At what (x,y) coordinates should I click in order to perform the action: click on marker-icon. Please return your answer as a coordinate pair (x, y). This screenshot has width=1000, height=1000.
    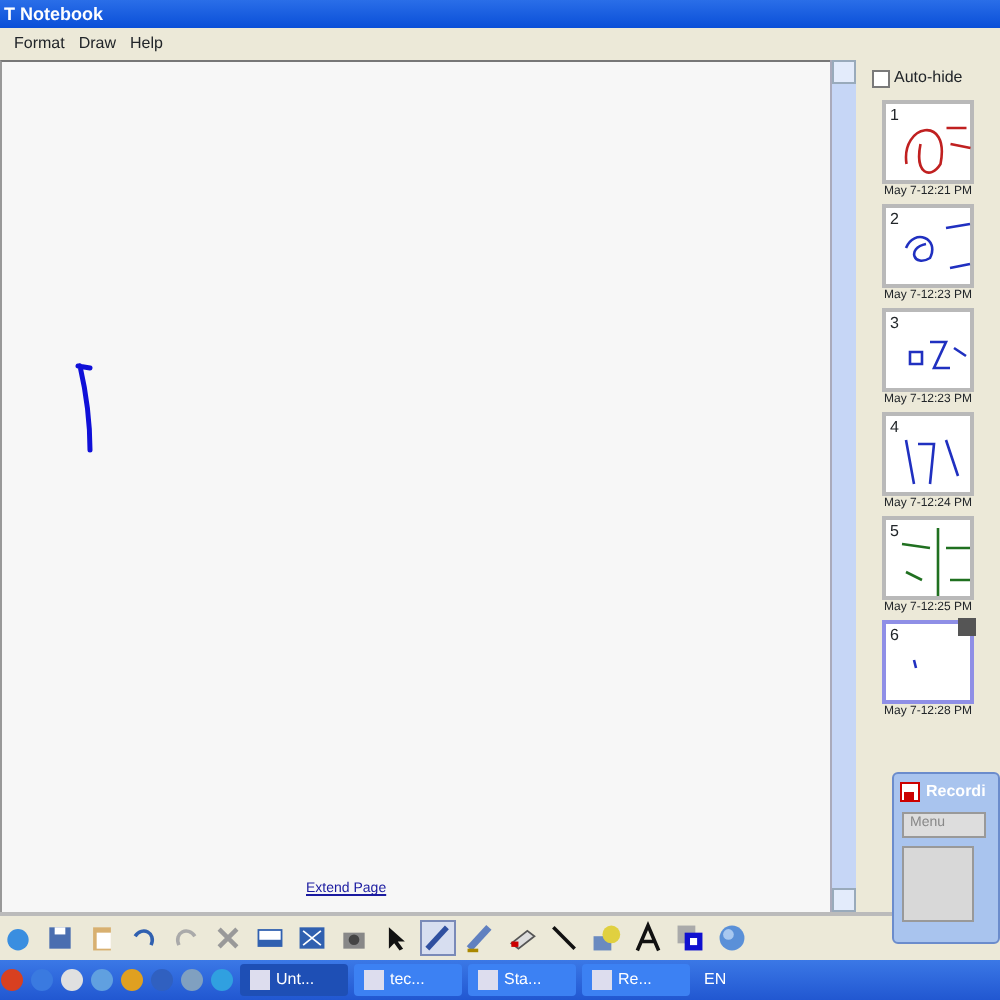
    Looking at the image, I should click on (480, 938).